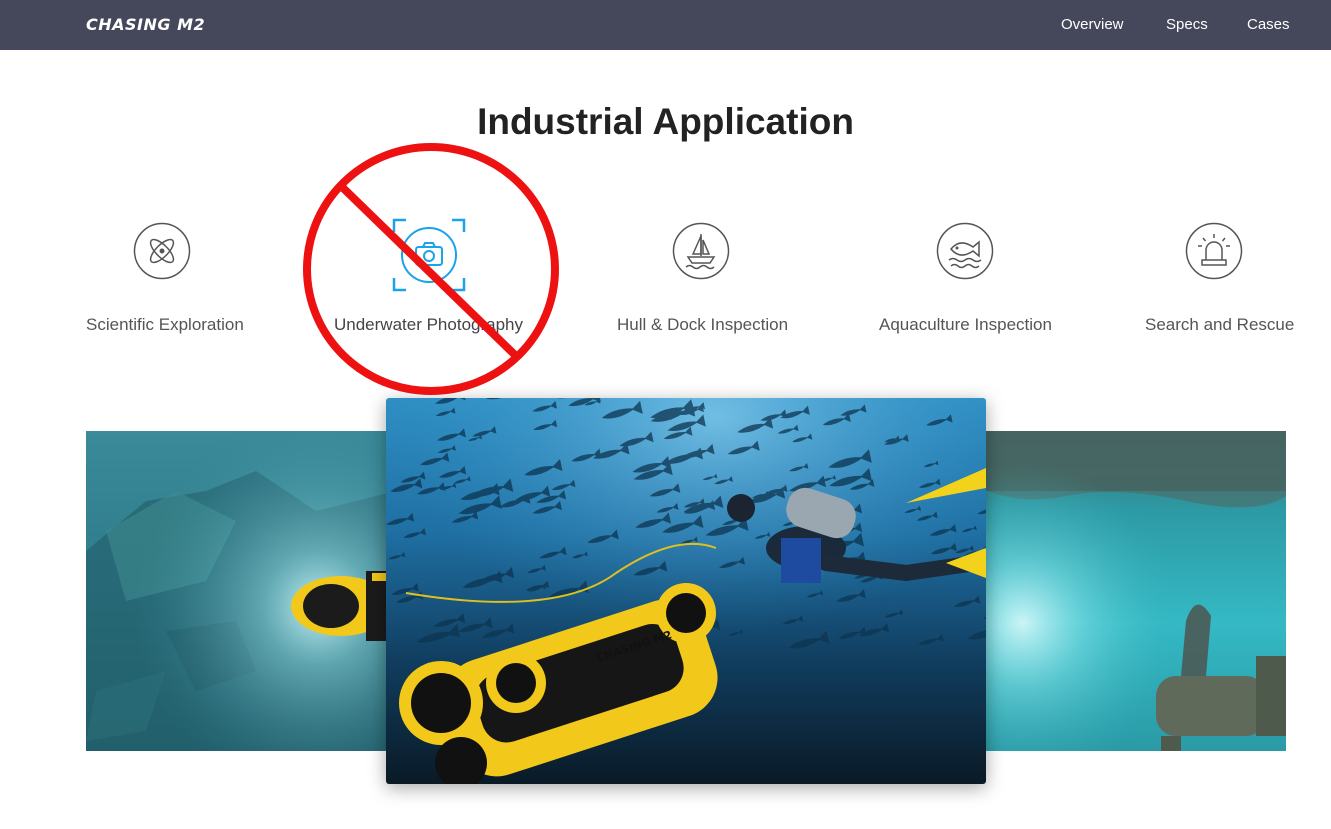 The height and width of the screenshot is (829, 1331). I want to click on gallery-slide-left, so click(241, 591).